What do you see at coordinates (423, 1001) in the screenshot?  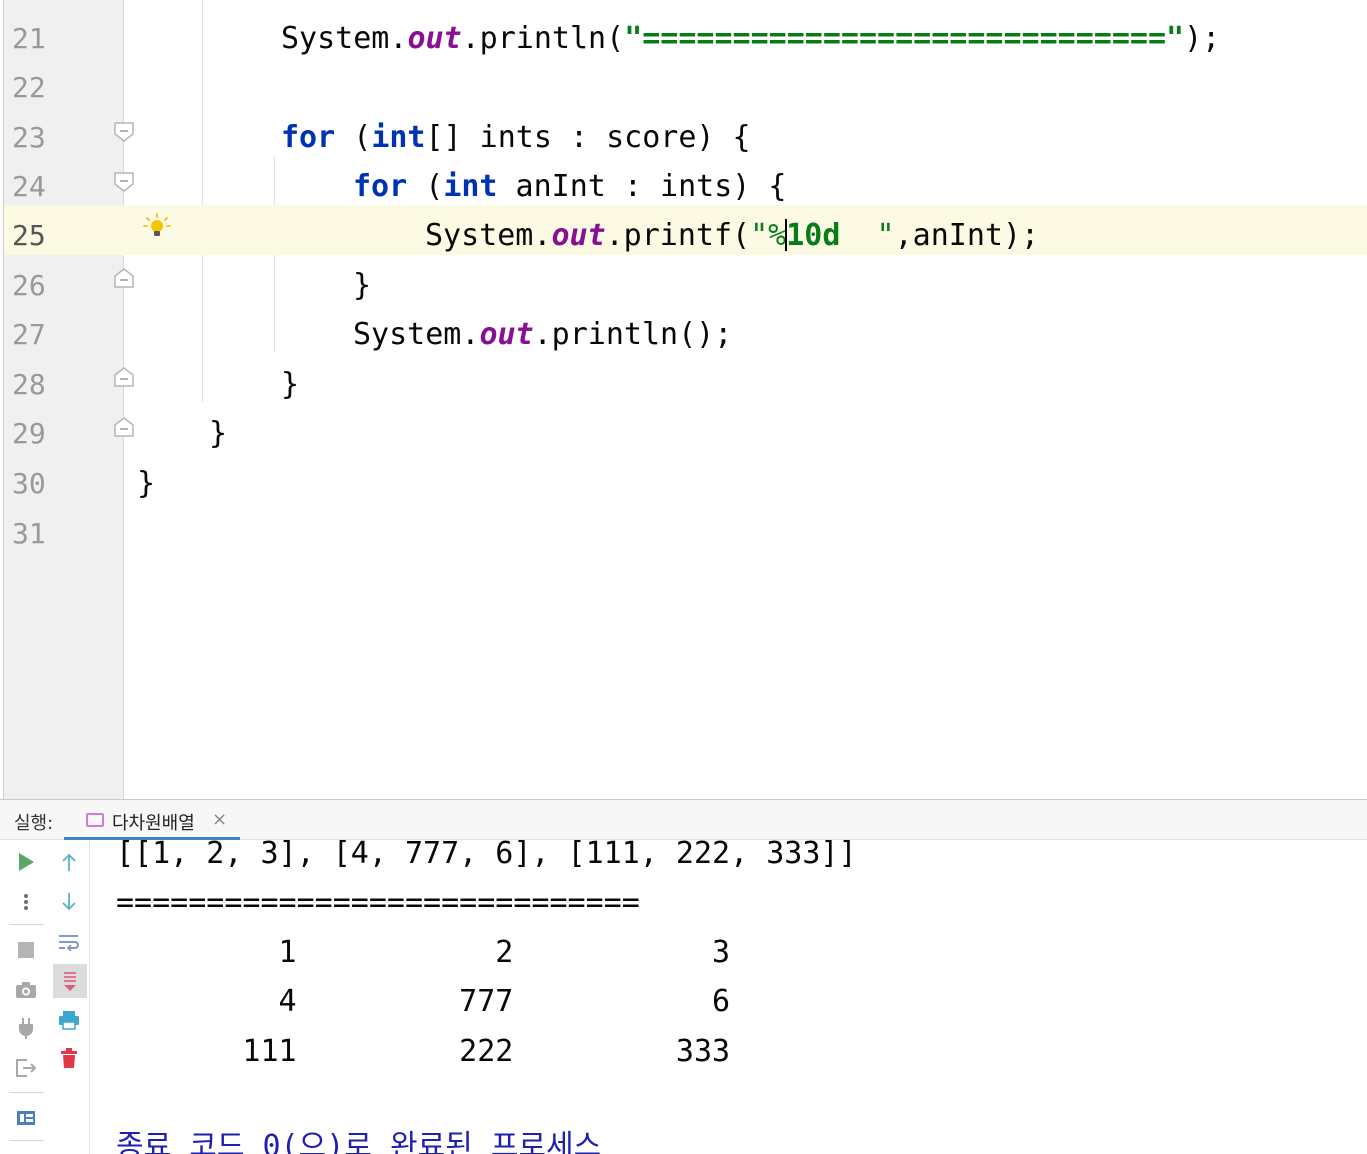 I see `console-line: 4 777 6` at bounding box center [423, 1001].